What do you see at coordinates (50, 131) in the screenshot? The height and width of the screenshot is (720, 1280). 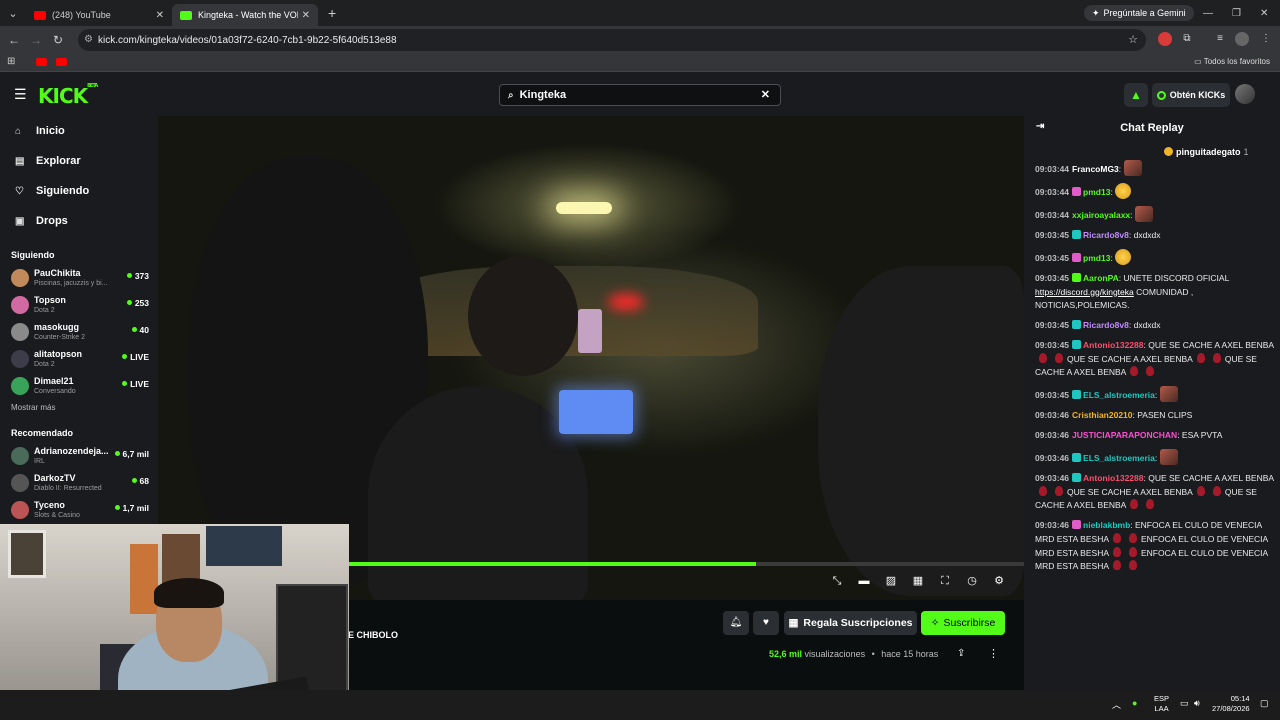 I see `sidebar-item-label: Inicio` at bounding box center [50, 131].